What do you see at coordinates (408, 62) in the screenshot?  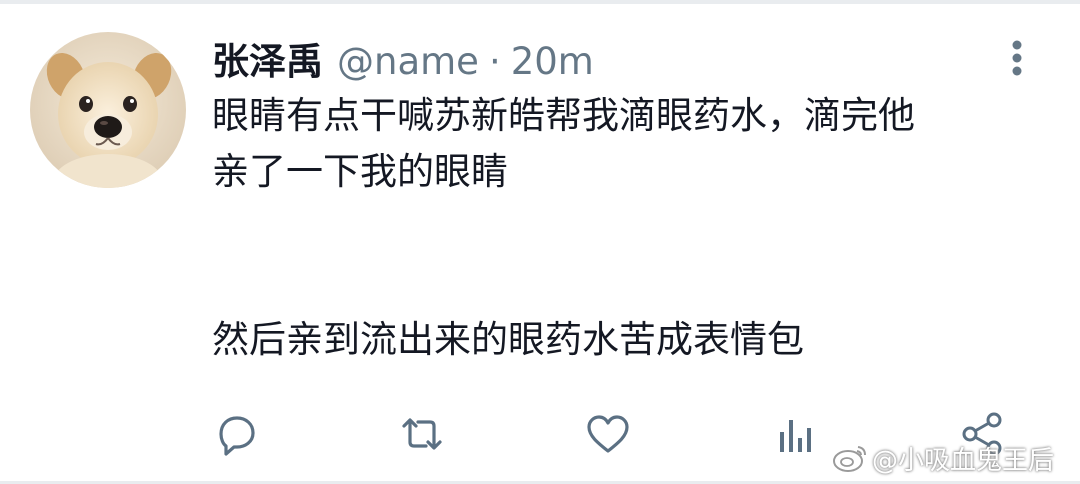 I see `author-handle: @name` at bounding box center [408, 62].